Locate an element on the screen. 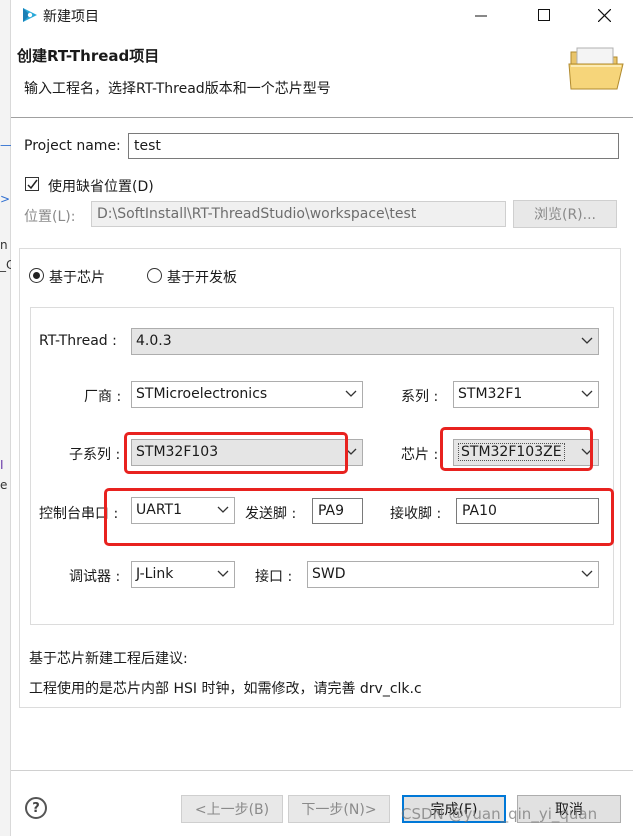 This screenshot has width=633, height=836. minimize-icon is located at coordinates (481, 16).